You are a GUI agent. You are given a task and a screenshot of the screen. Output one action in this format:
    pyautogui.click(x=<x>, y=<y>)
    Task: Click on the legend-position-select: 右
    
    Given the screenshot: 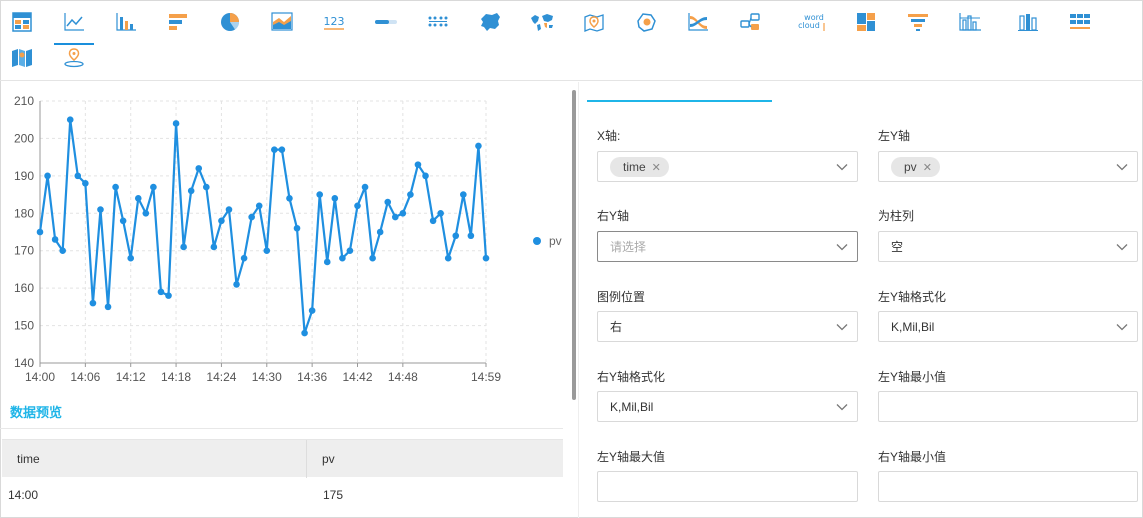 What is the action you would take?
    pyautogui.click(x=727, y=326)
    